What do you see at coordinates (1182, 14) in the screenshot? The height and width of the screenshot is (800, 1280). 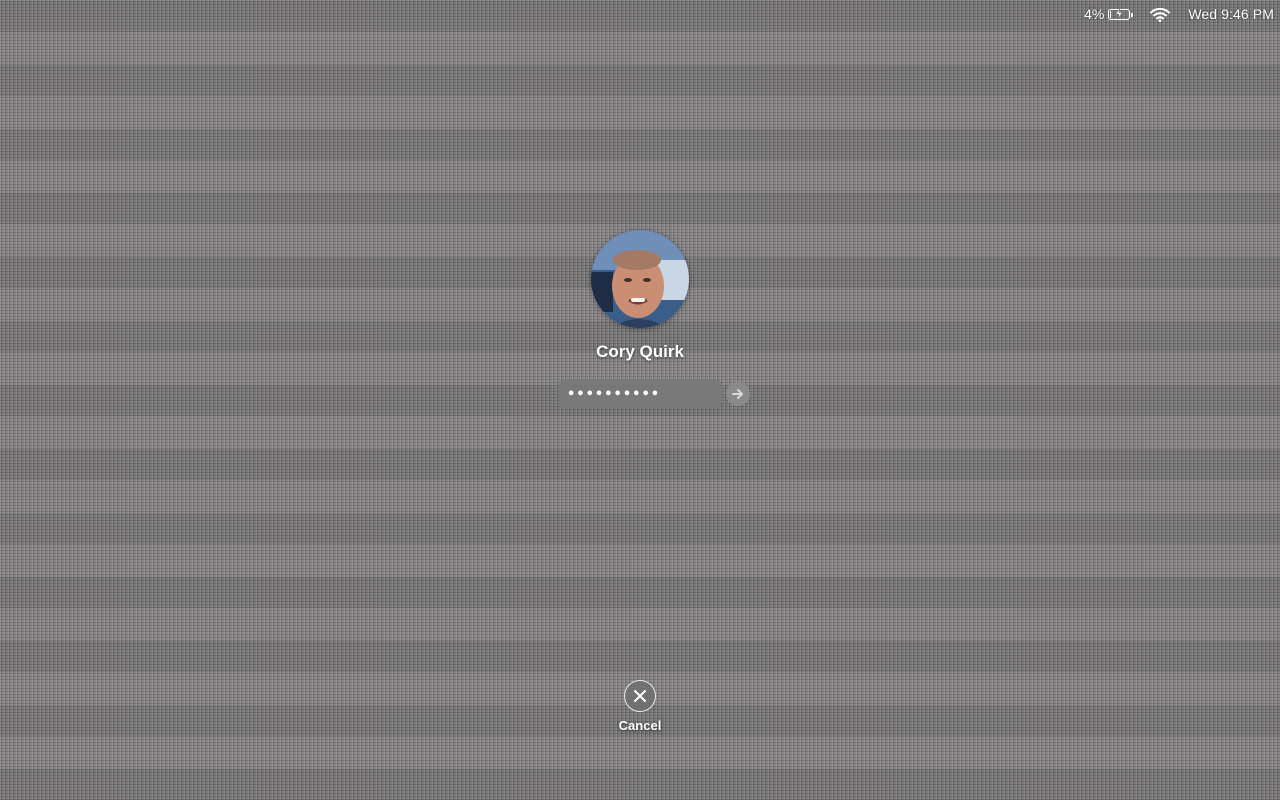 I see `status-bar: 4% Wed 9:46 PM` at bounding box center [1182, 14].